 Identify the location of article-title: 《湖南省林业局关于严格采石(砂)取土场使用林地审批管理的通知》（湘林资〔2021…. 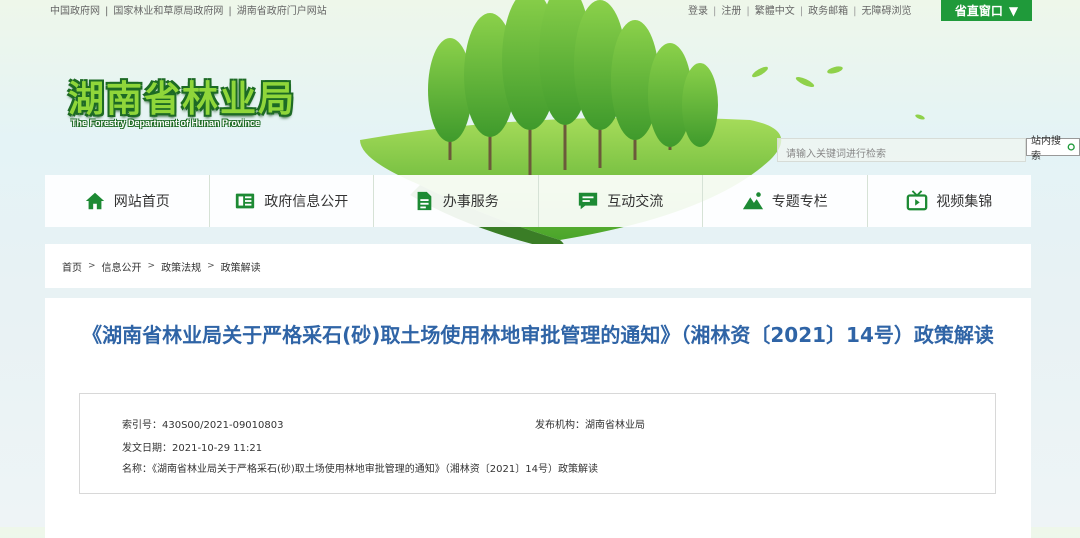
(538, 335).